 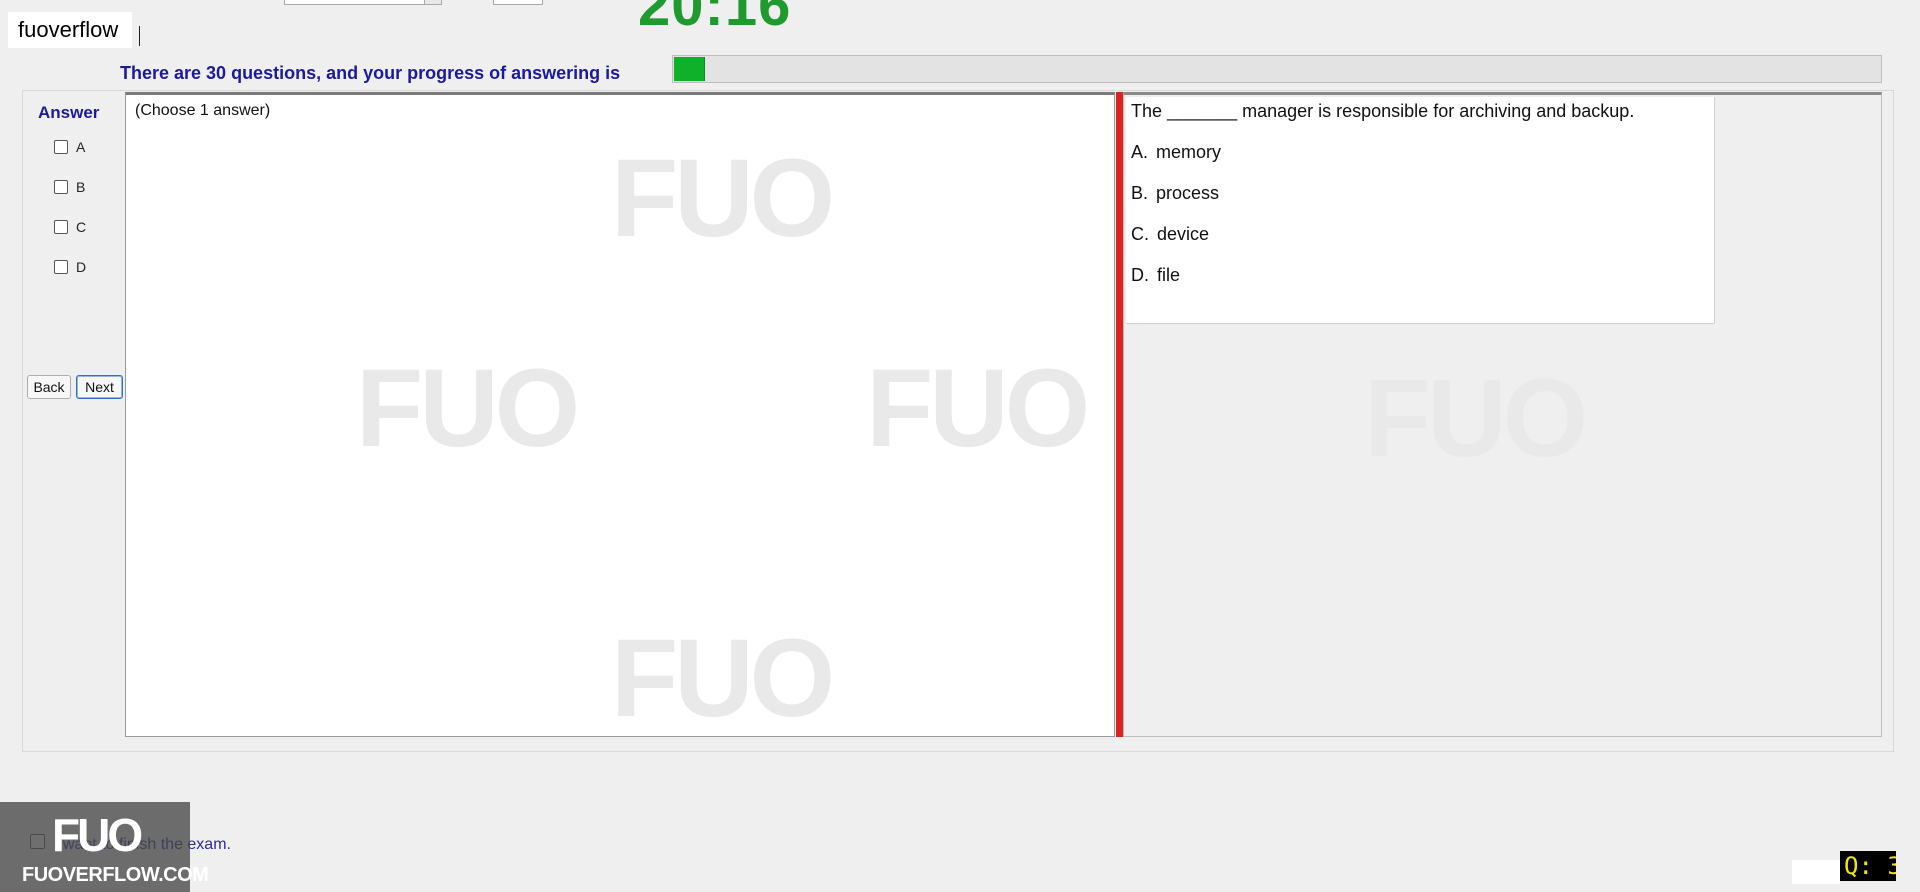 What do you see at coordinates (139, 36) in the screenshot?
I see `text-cursor` at bounding box center [139, 36].